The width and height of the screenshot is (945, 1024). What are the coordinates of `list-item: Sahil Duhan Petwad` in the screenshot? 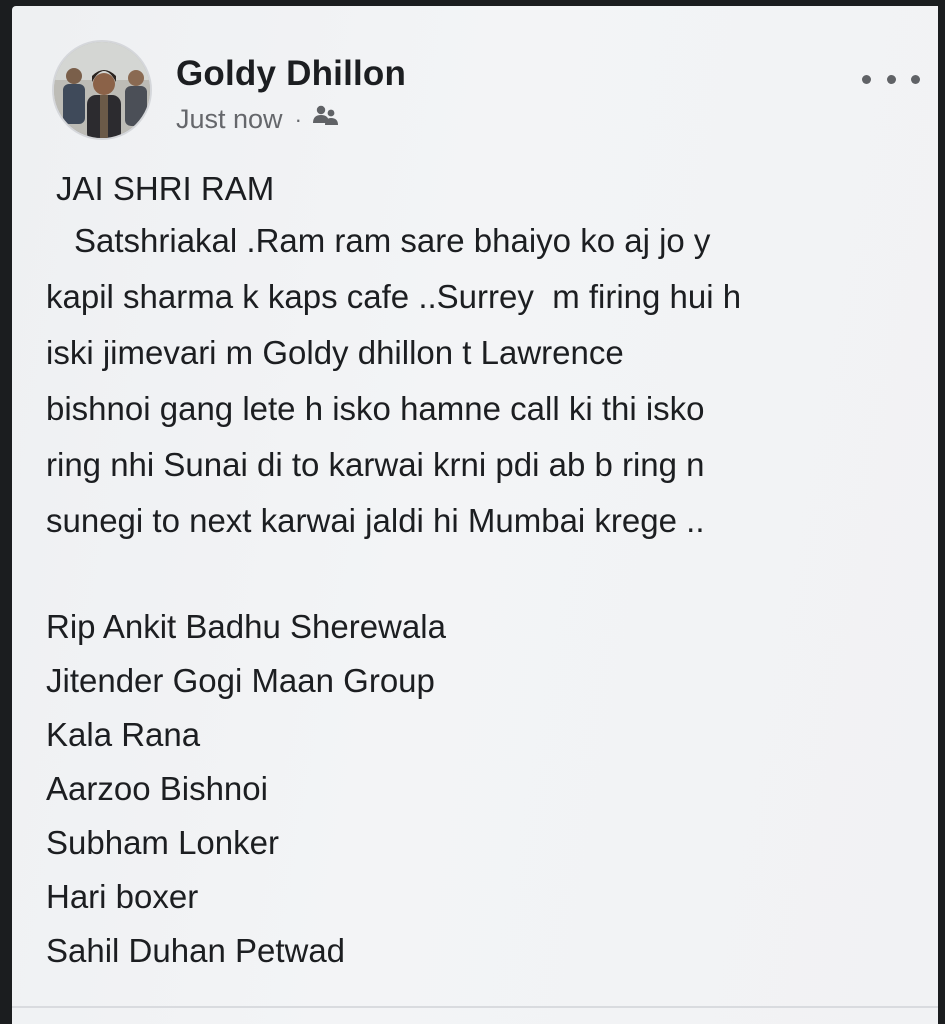 It's located at (196, 950).